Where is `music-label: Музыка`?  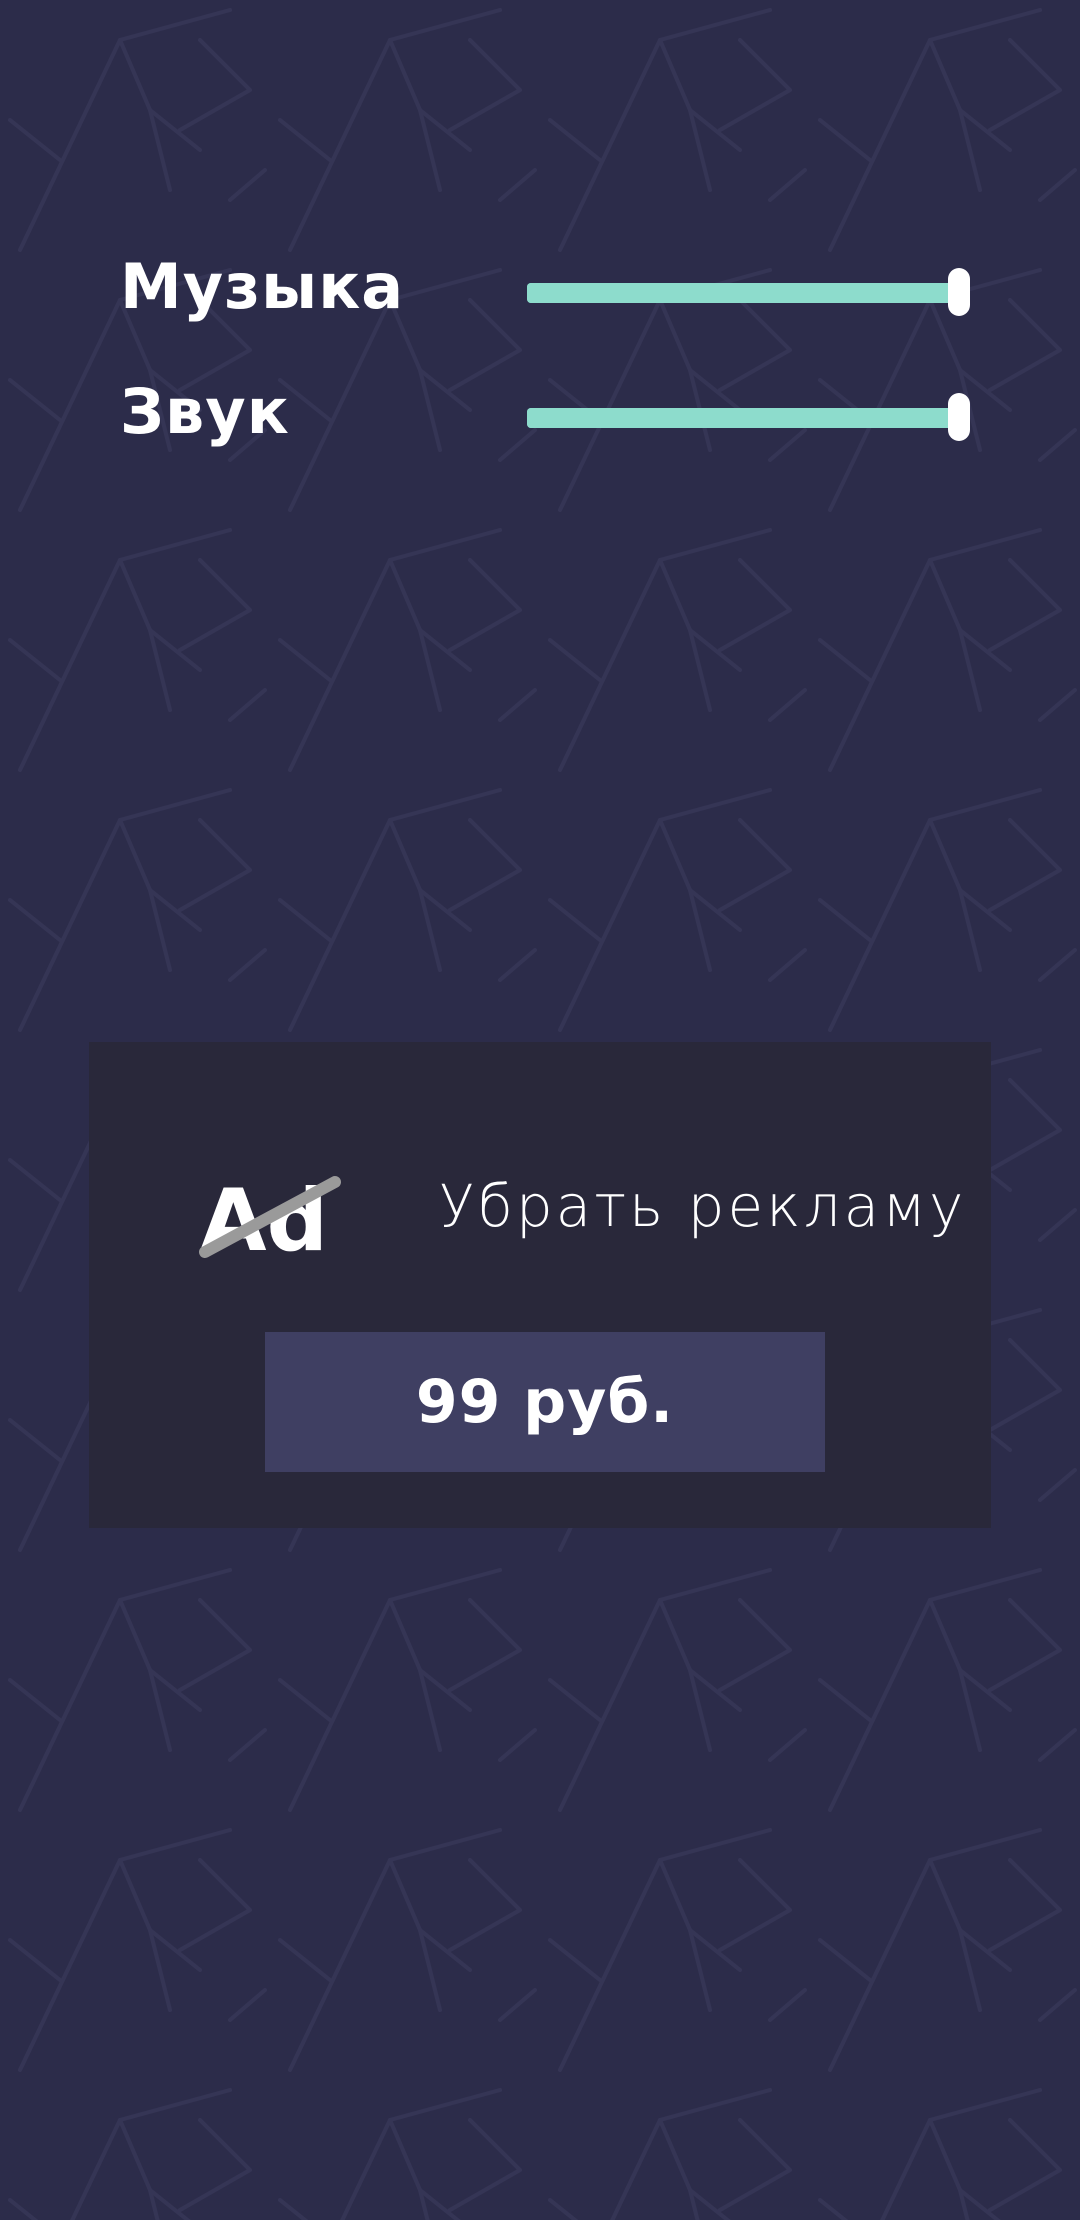
music-label: Музыка is located at coordinates (262, 286).